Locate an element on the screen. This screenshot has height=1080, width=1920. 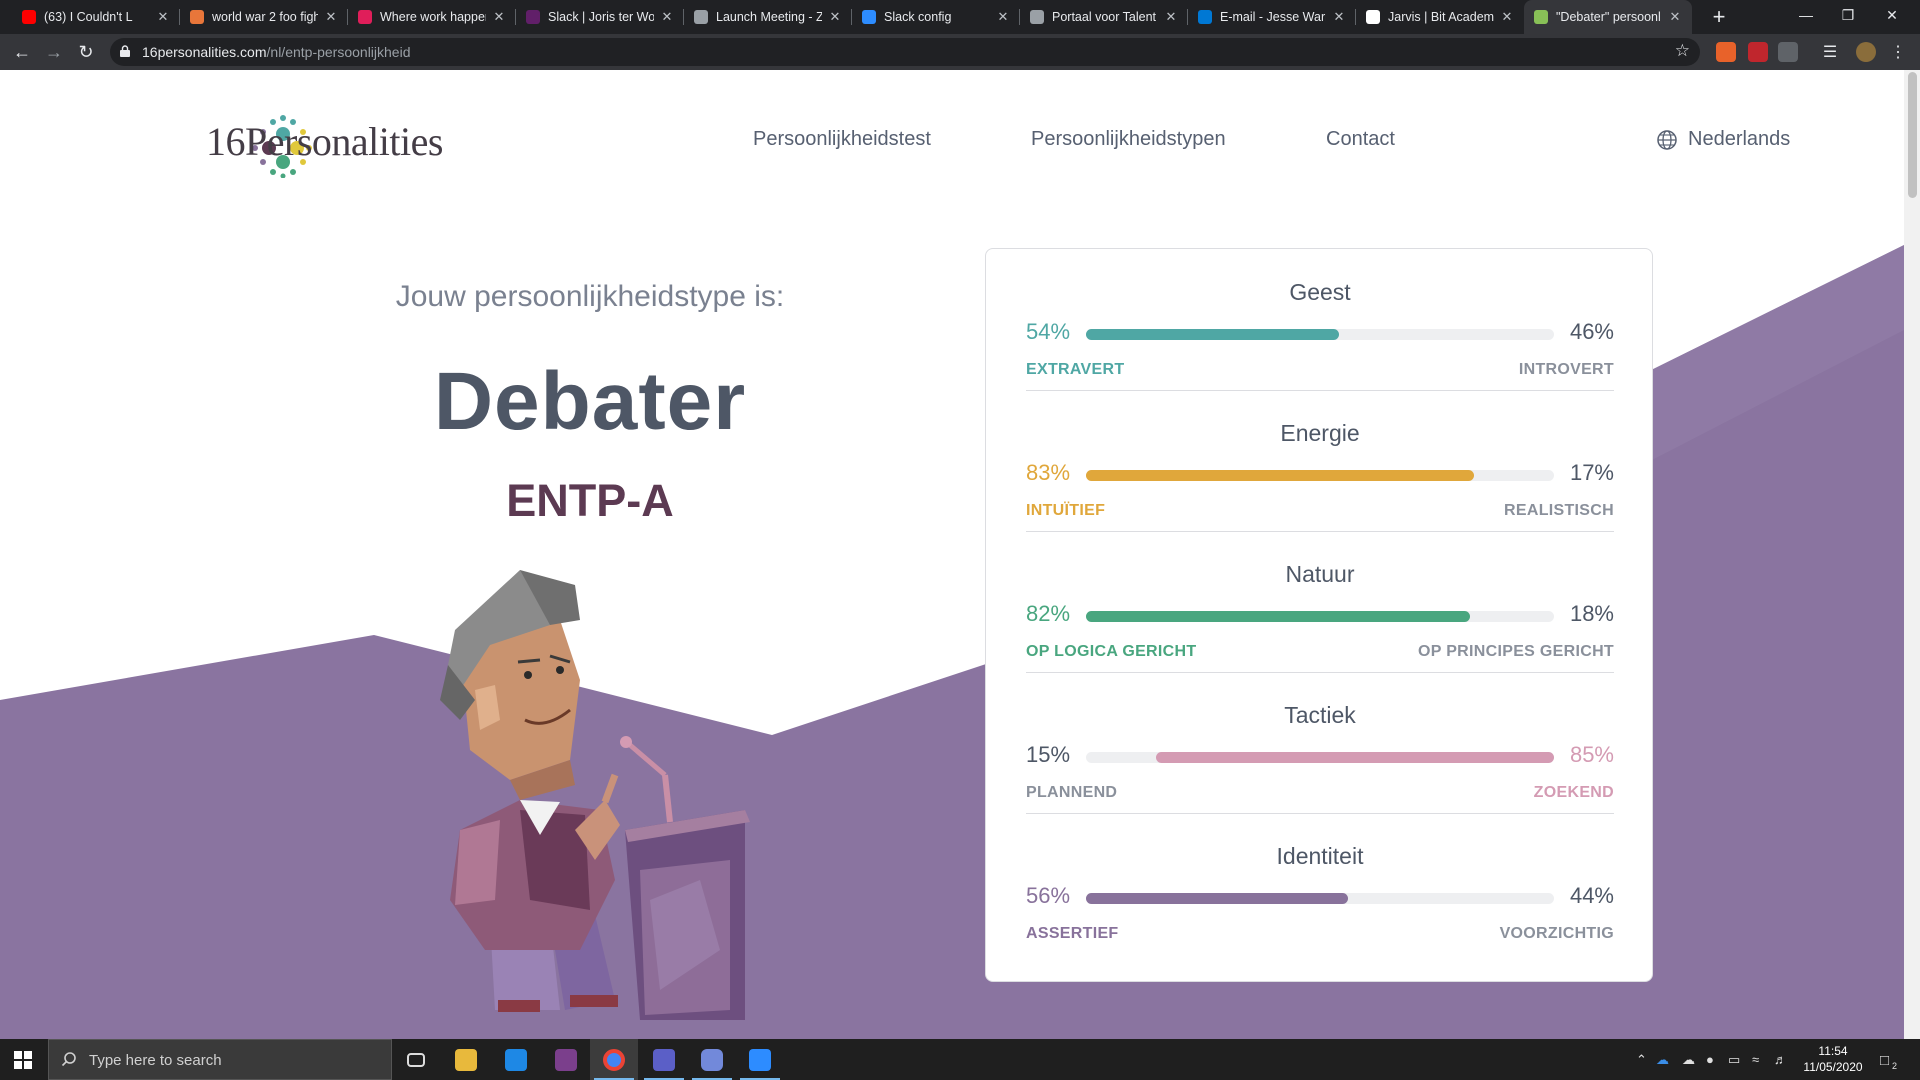
nav-link-contact: Contact is located at coordinates (1360, 139).